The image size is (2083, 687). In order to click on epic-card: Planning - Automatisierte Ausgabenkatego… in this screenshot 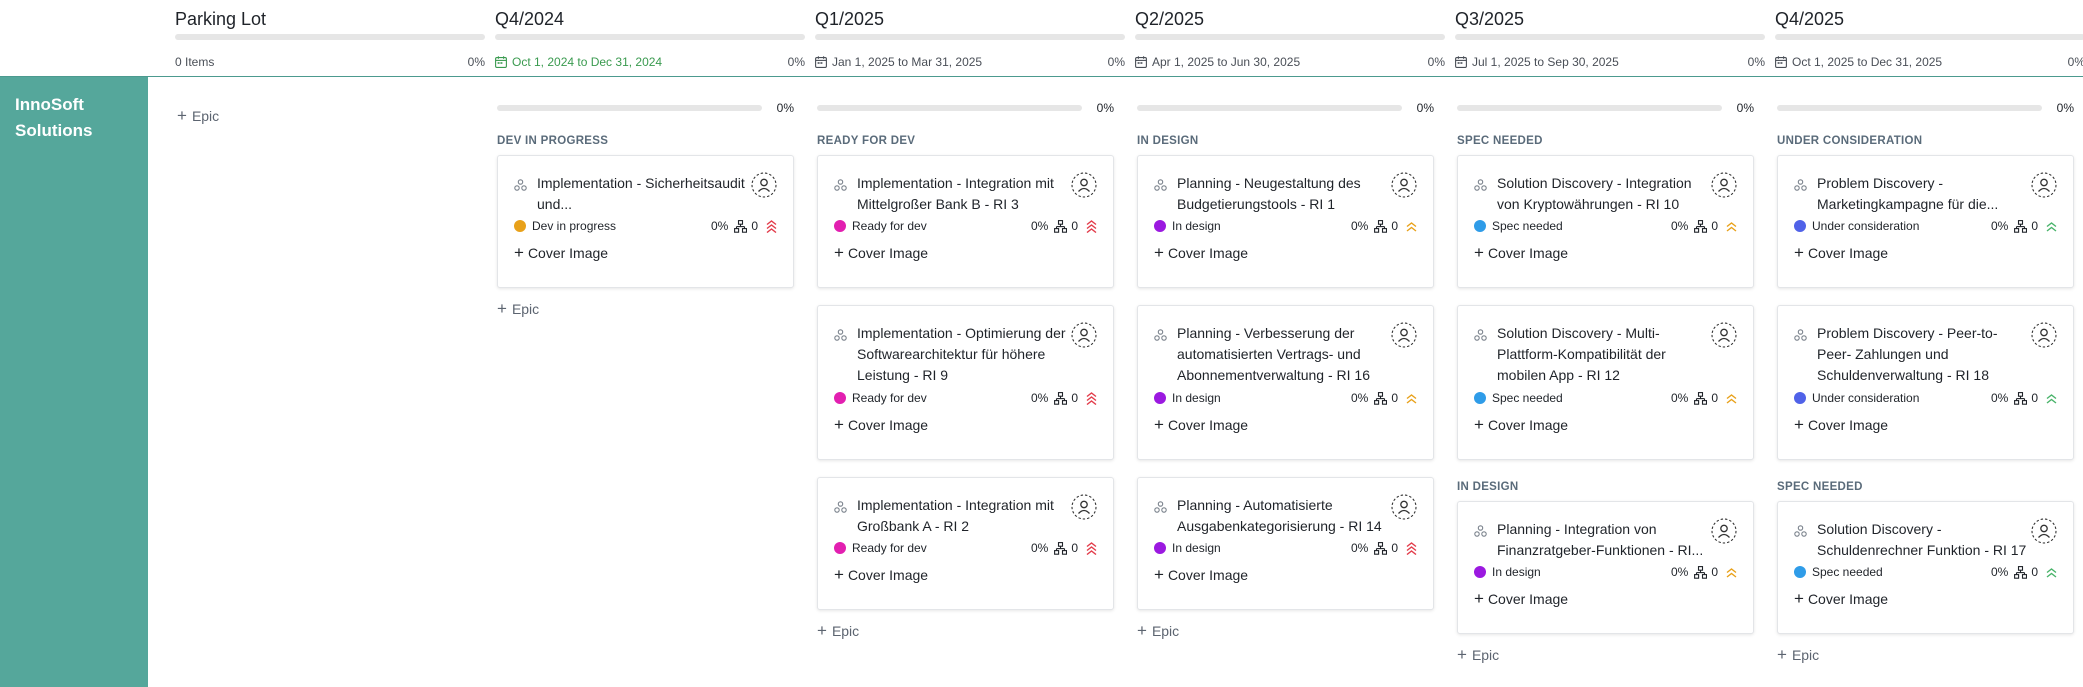, I will do `click(1285, 543)`.